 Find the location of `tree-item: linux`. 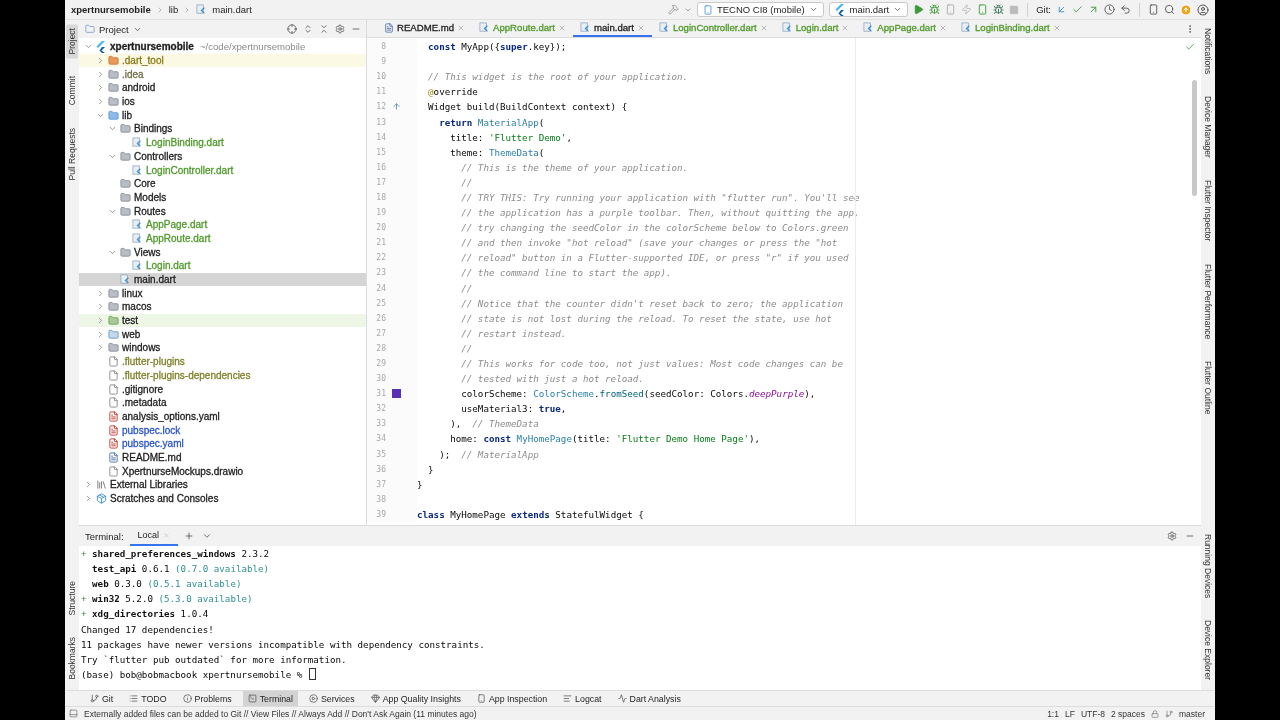

tree-item: linux is located at coordinates (222, 293).